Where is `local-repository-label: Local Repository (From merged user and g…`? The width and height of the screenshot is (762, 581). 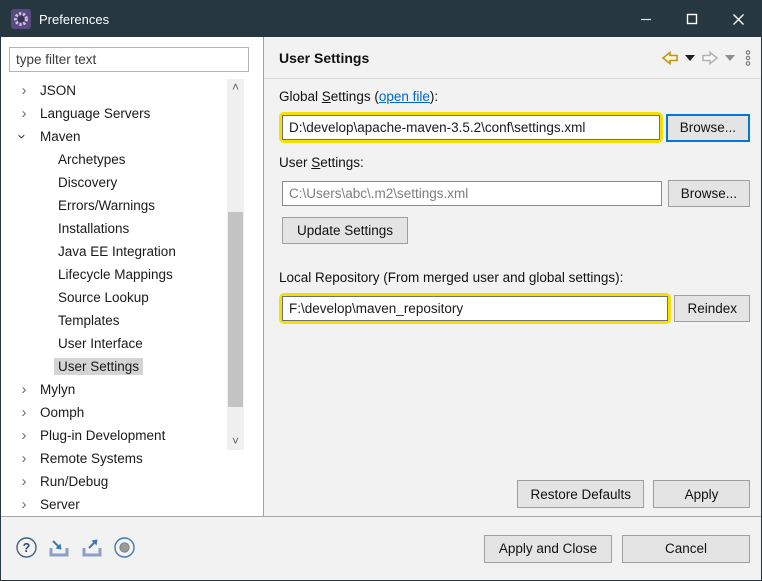
local-repository-label: Local Repository (From merged user and g… is located at coordinates (451, 277).